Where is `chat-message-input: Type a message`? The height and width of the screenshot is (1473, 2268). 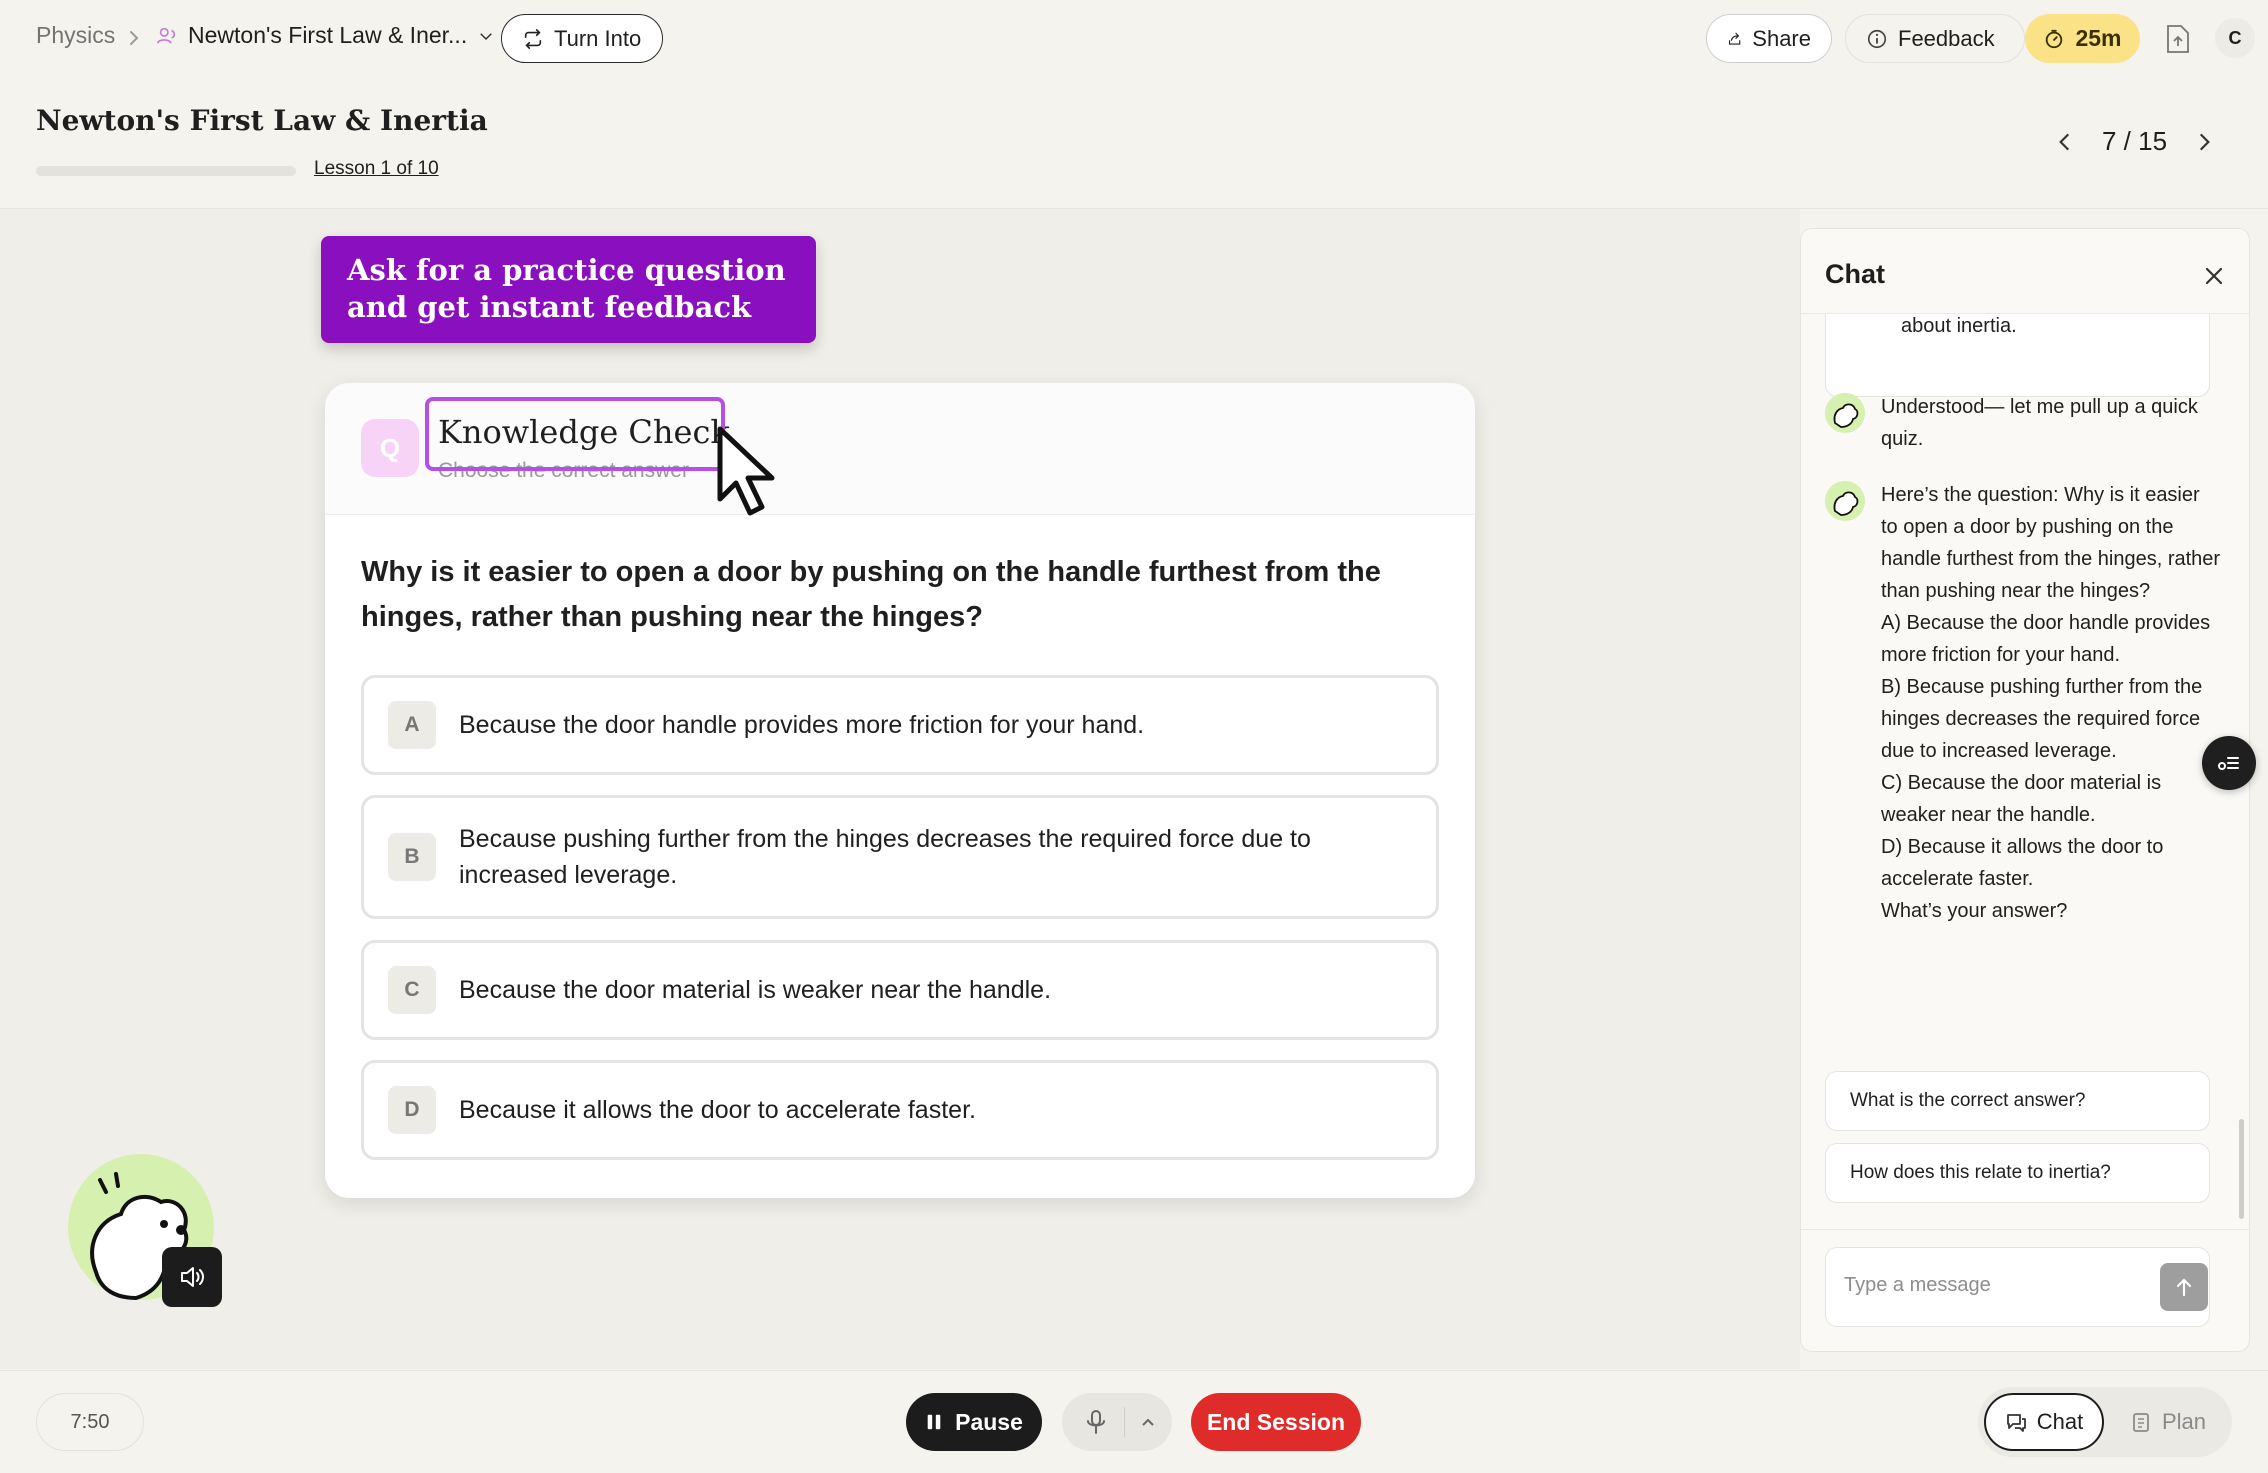 chat-message-input: Type a message is located at coordinates (2017, 1287).